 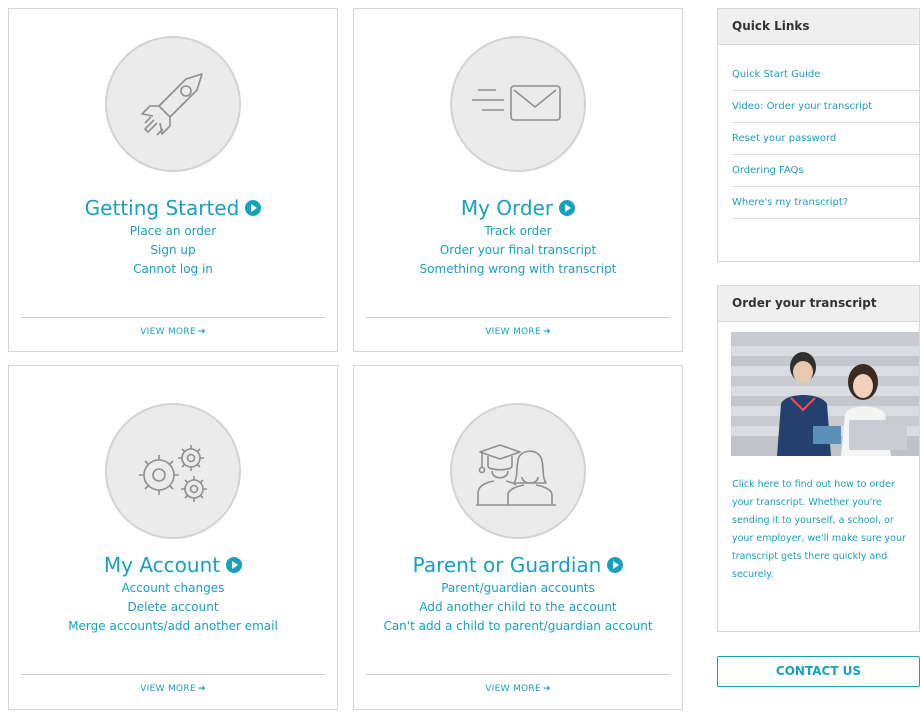 I want to click on link-add-child: Add another child to the account, so click(x=518, y=607).